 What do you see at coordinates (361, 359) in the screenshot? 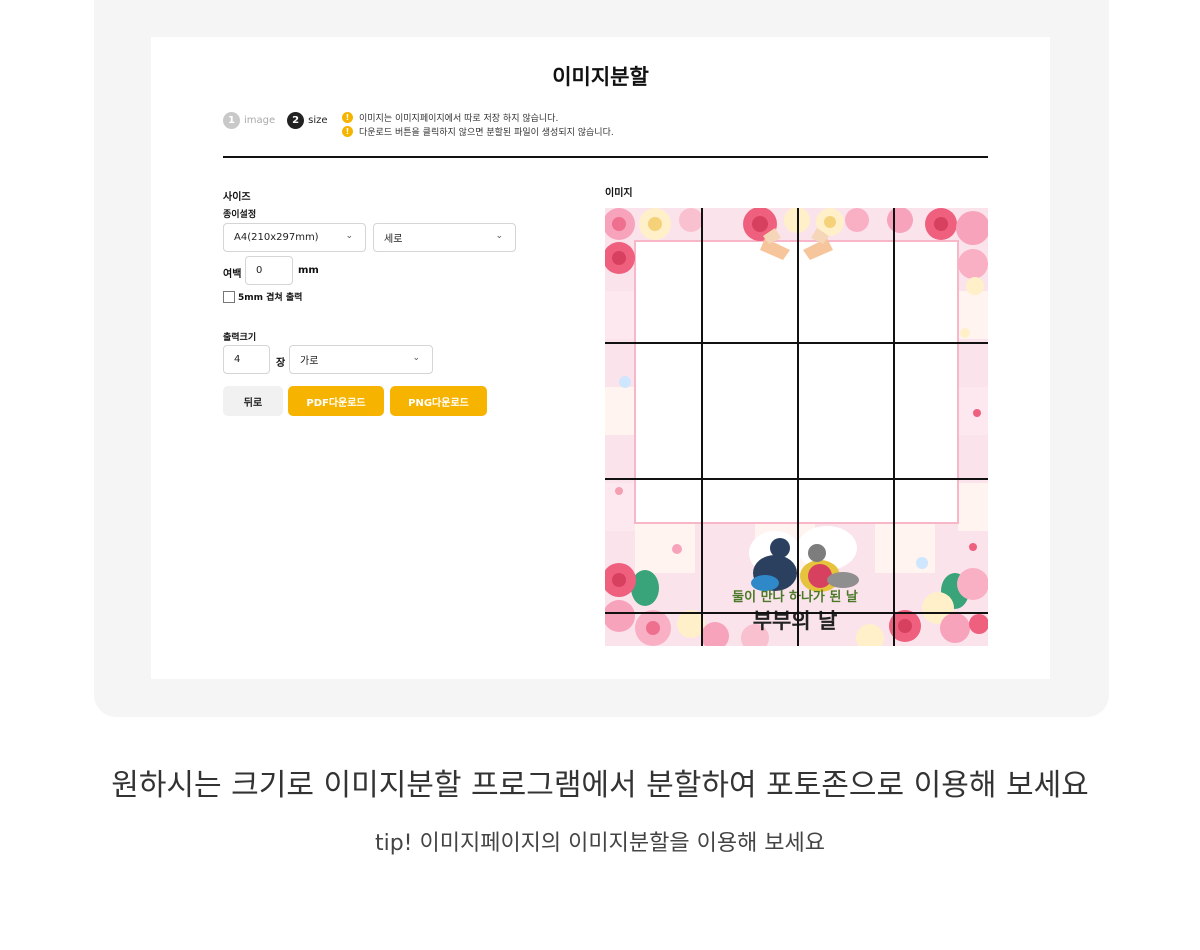
I see `output-orientation-select: 가로 ⌄` at bounding box center [361, 359].